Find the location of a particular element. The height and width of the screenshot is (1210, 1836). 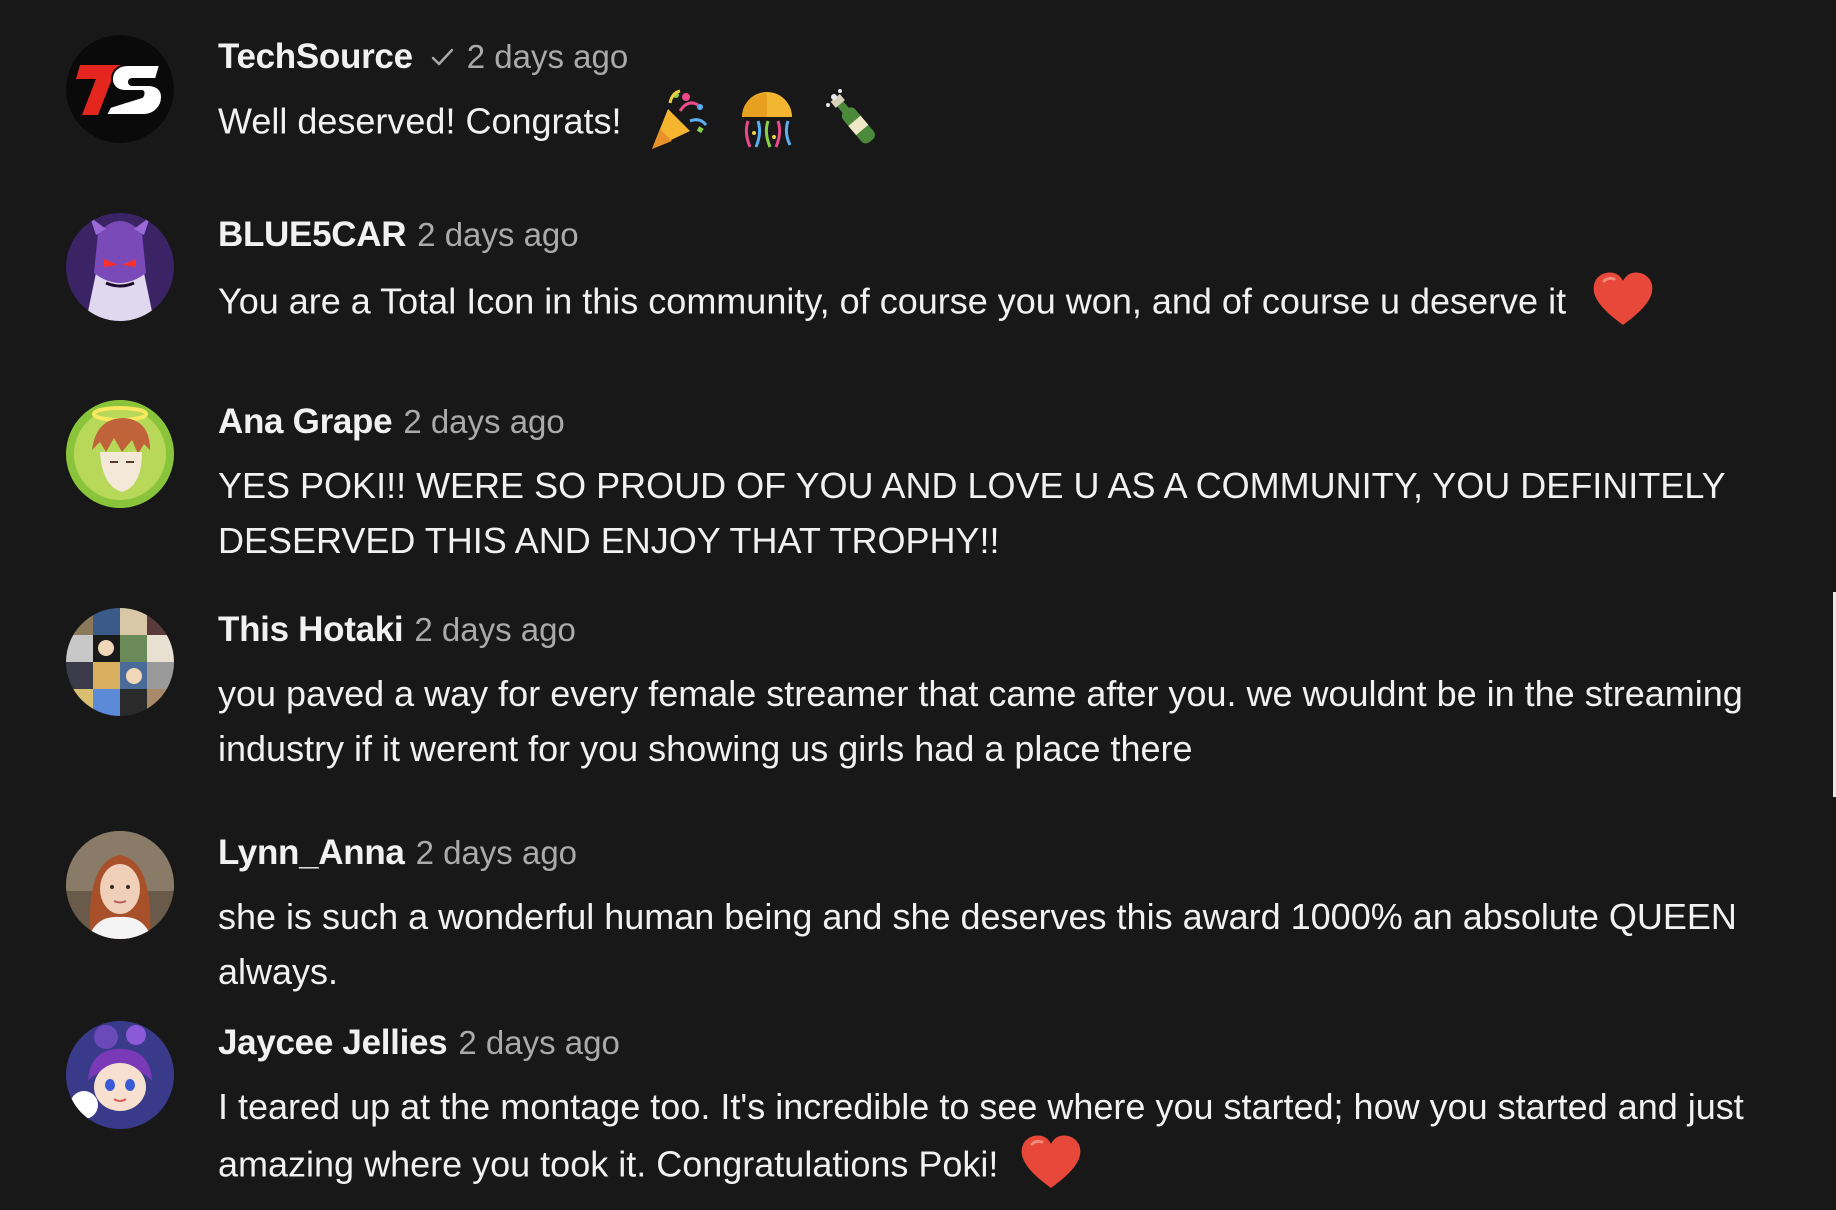

champagne-bottle-icon is located at coordinates (855, 120).